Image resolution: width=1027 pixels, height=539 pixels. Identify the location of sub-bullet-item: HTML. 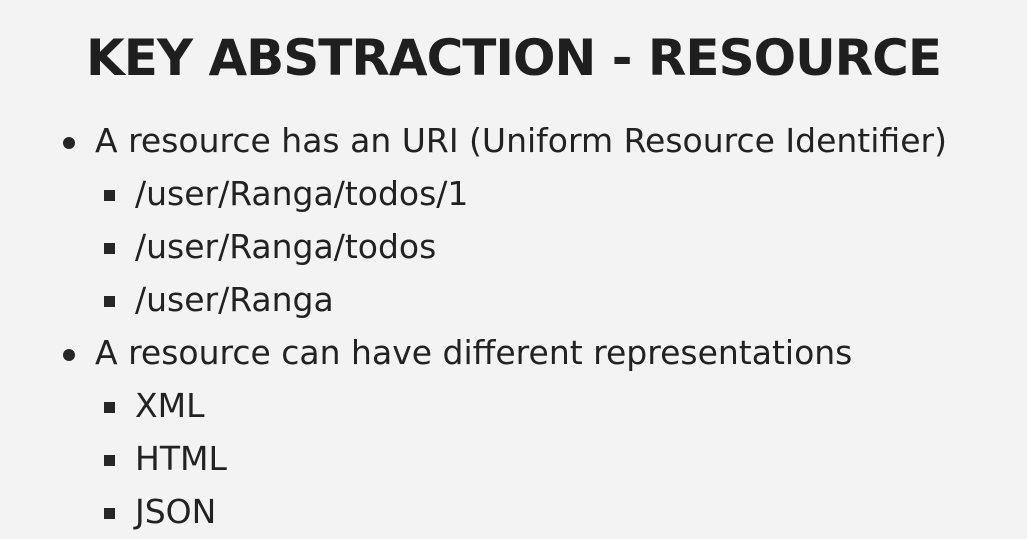
(513, 458).